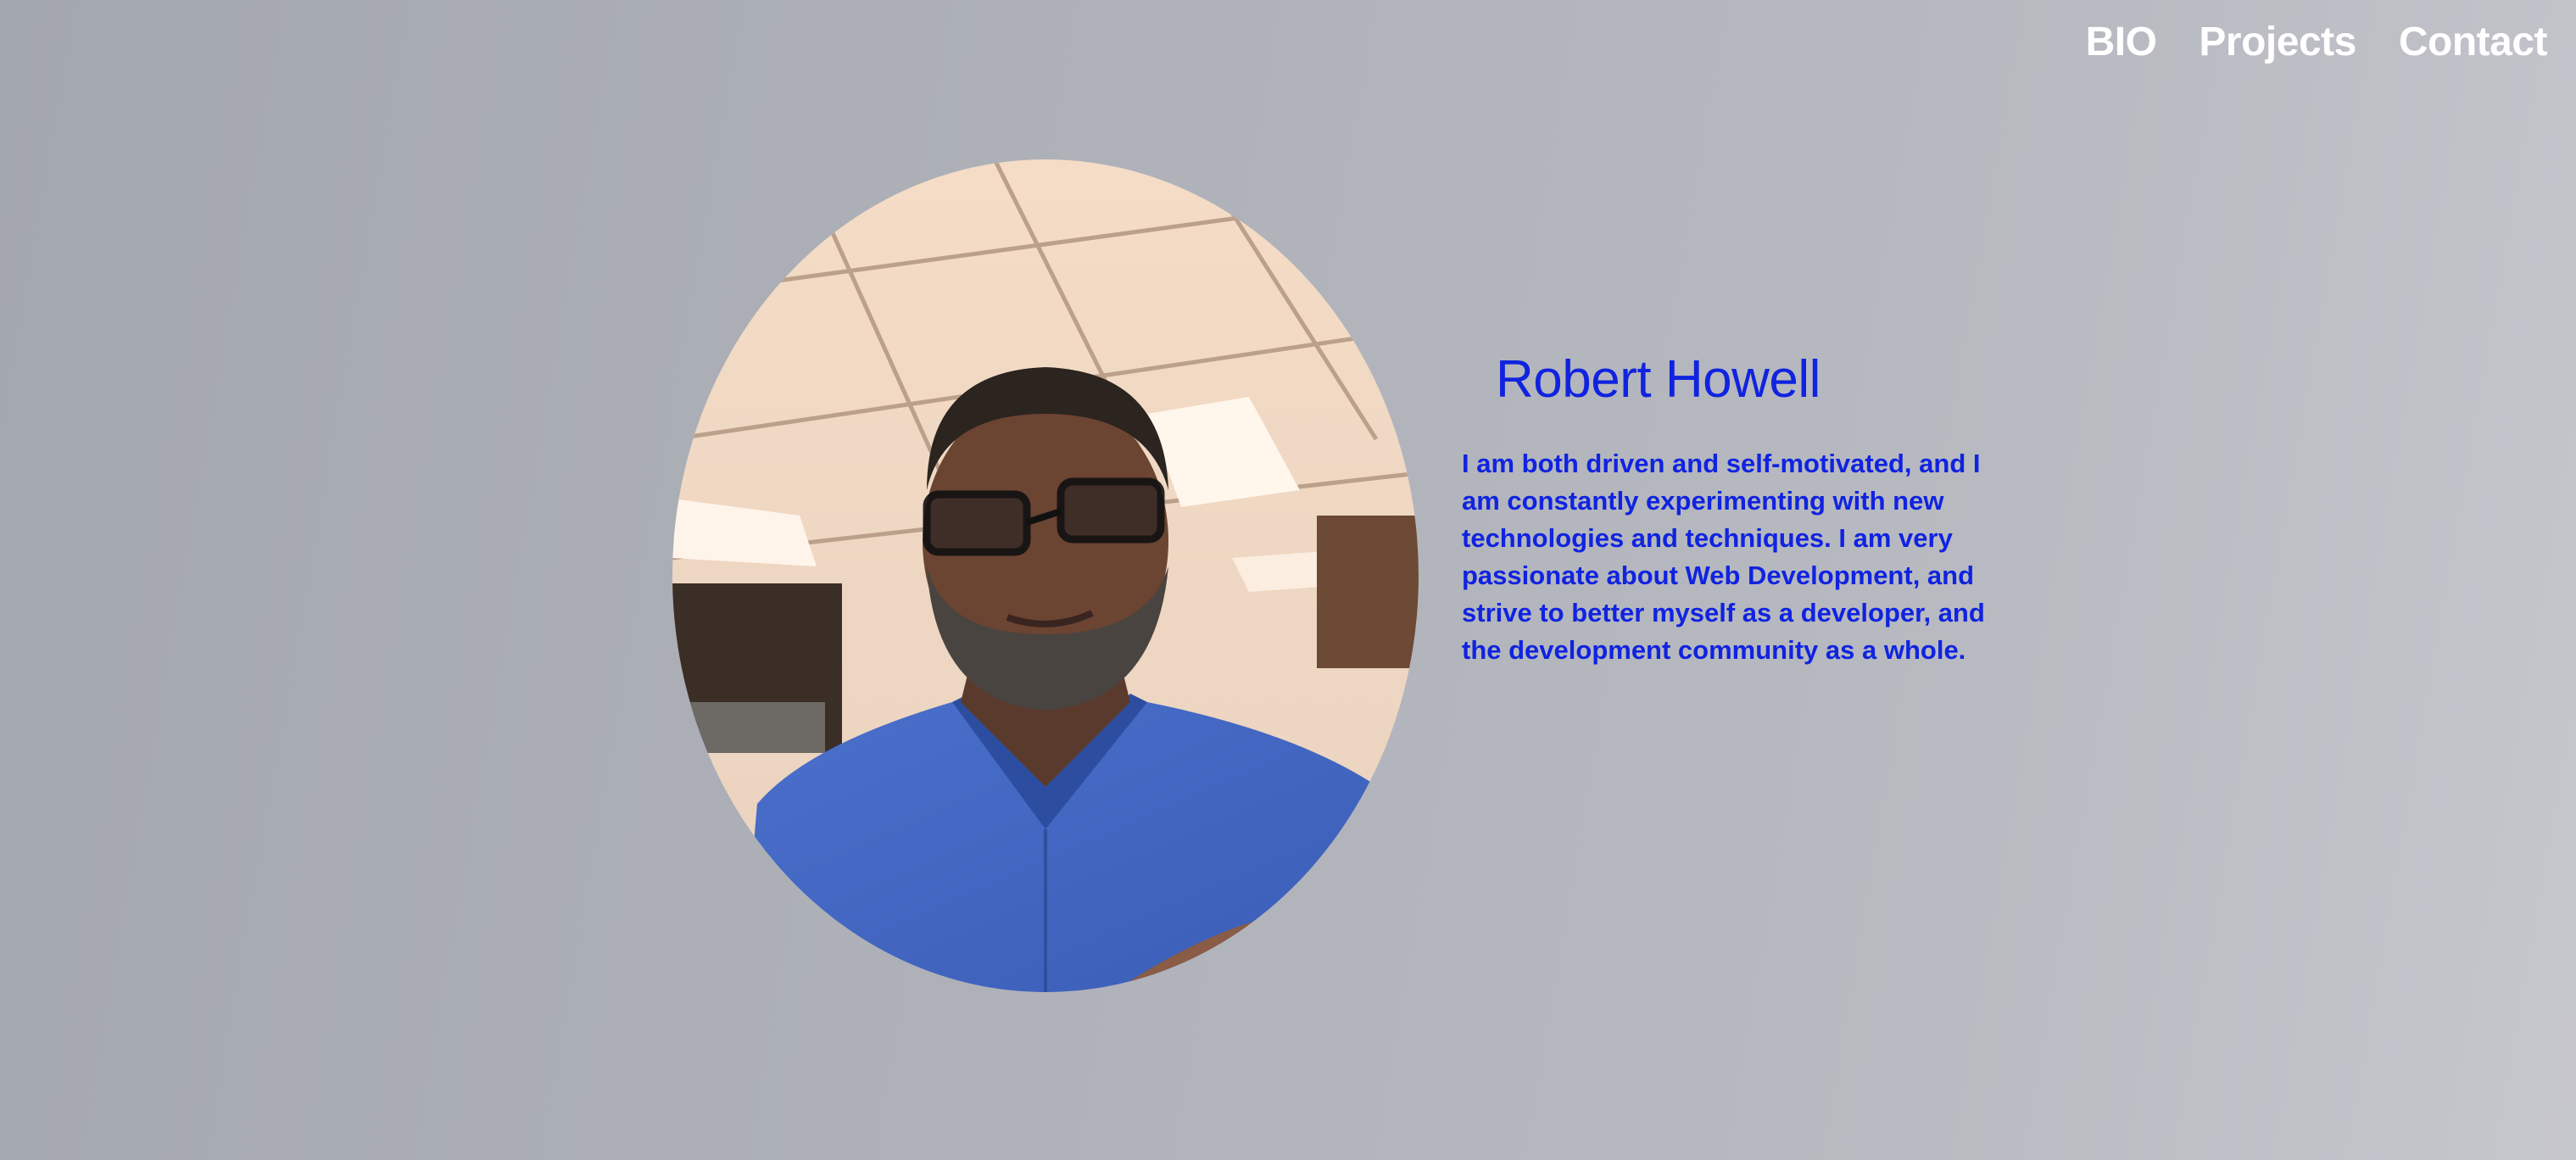 Image resolution: width=2576 pixels, height=1160 pixels. Describe the element at coordinates (2277, 42) in the screenshot. I see `nav-link-projects: Projects` at that location.